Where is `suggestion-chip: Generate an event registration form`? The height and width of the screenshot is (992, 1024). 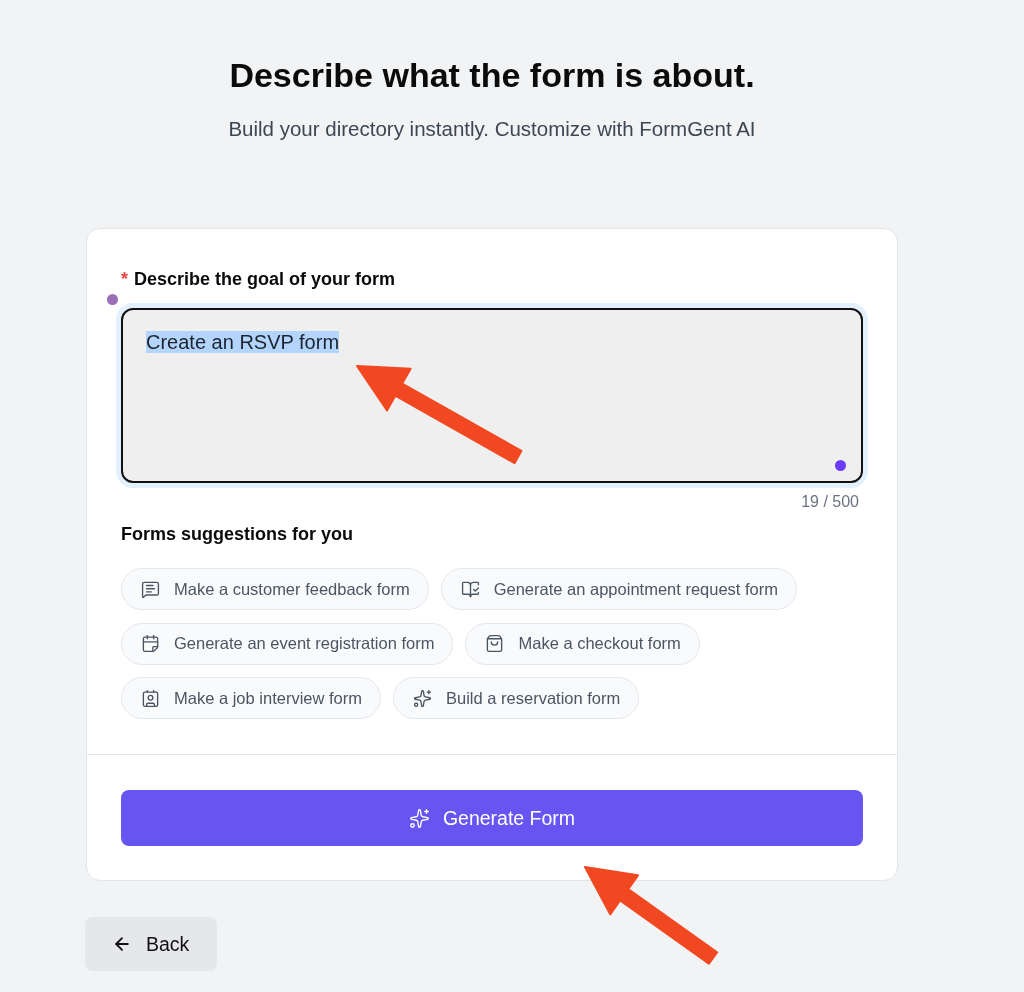 suggestion-chip: Generate an event registration form is located at coordinates (287, 643).